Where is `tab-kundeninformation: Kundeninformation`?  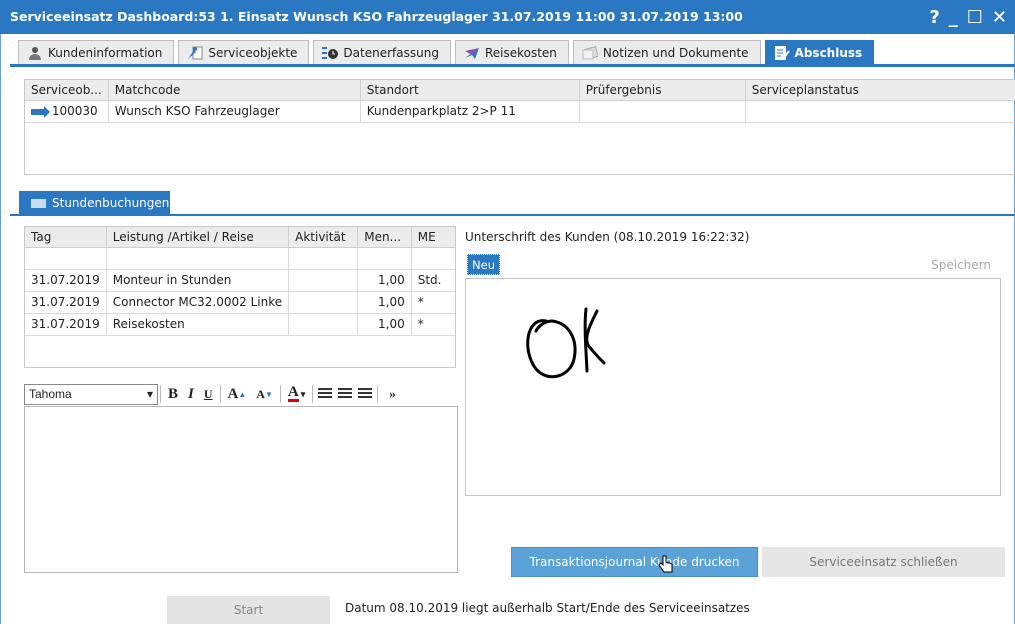
tab-kundeninformation: Kundeninformation is located at coordinates (96, 52).